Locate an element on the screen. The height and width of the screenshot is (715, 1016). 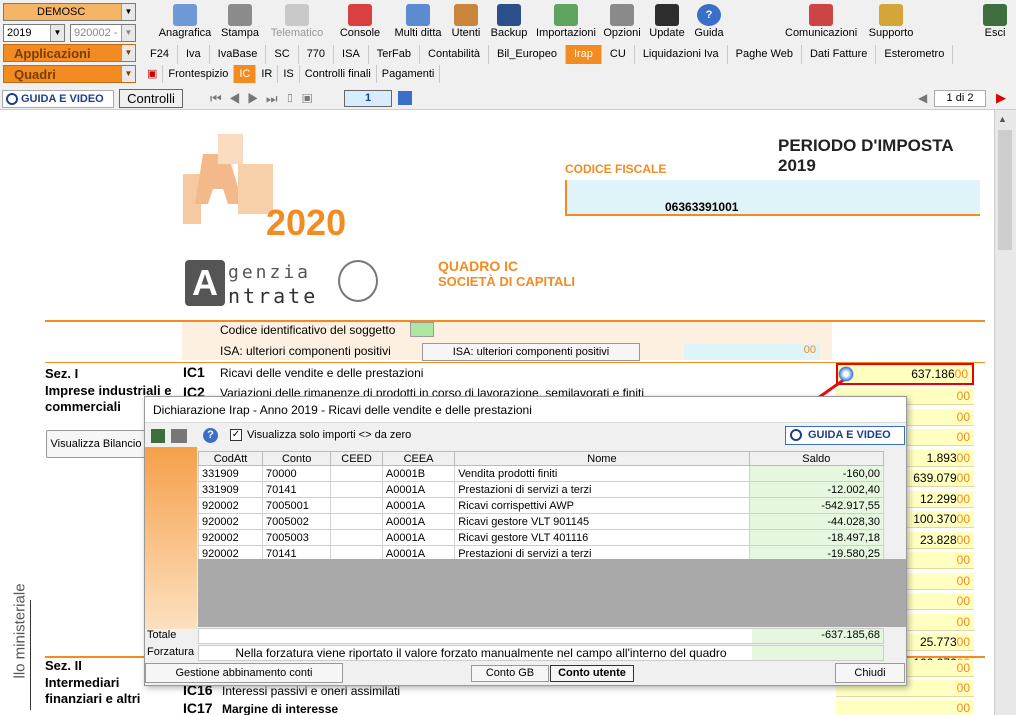
gestione-abbinamento-button: Gestione abbinamento conti is located at coordinates (244, 673).